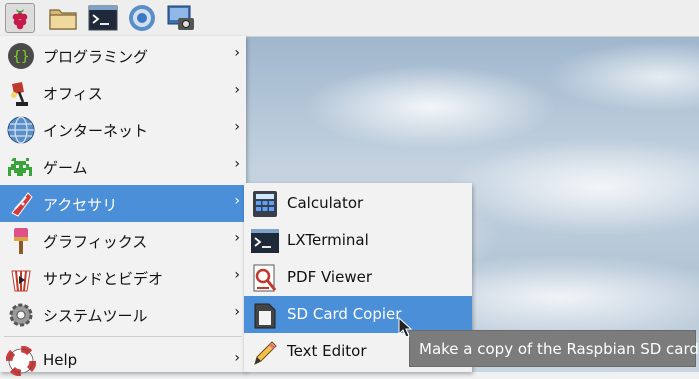 This screenshot has height=379, width=699. Describe the element at coordinates (80, 205) in the screenshot. I see `menu-item-label: アクセサリ` at that location.